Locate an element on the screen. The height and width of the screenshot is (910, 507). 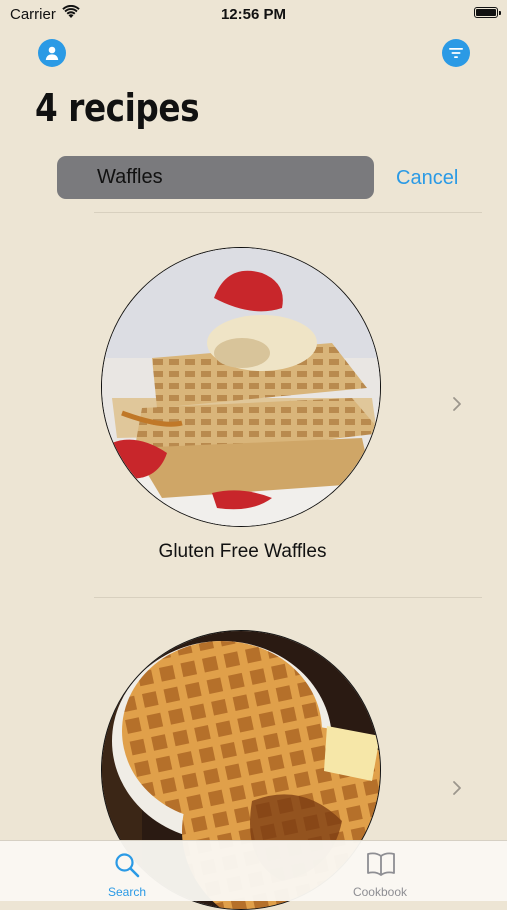
status-time: 12:56 PM is located at coordinates (253, 14).